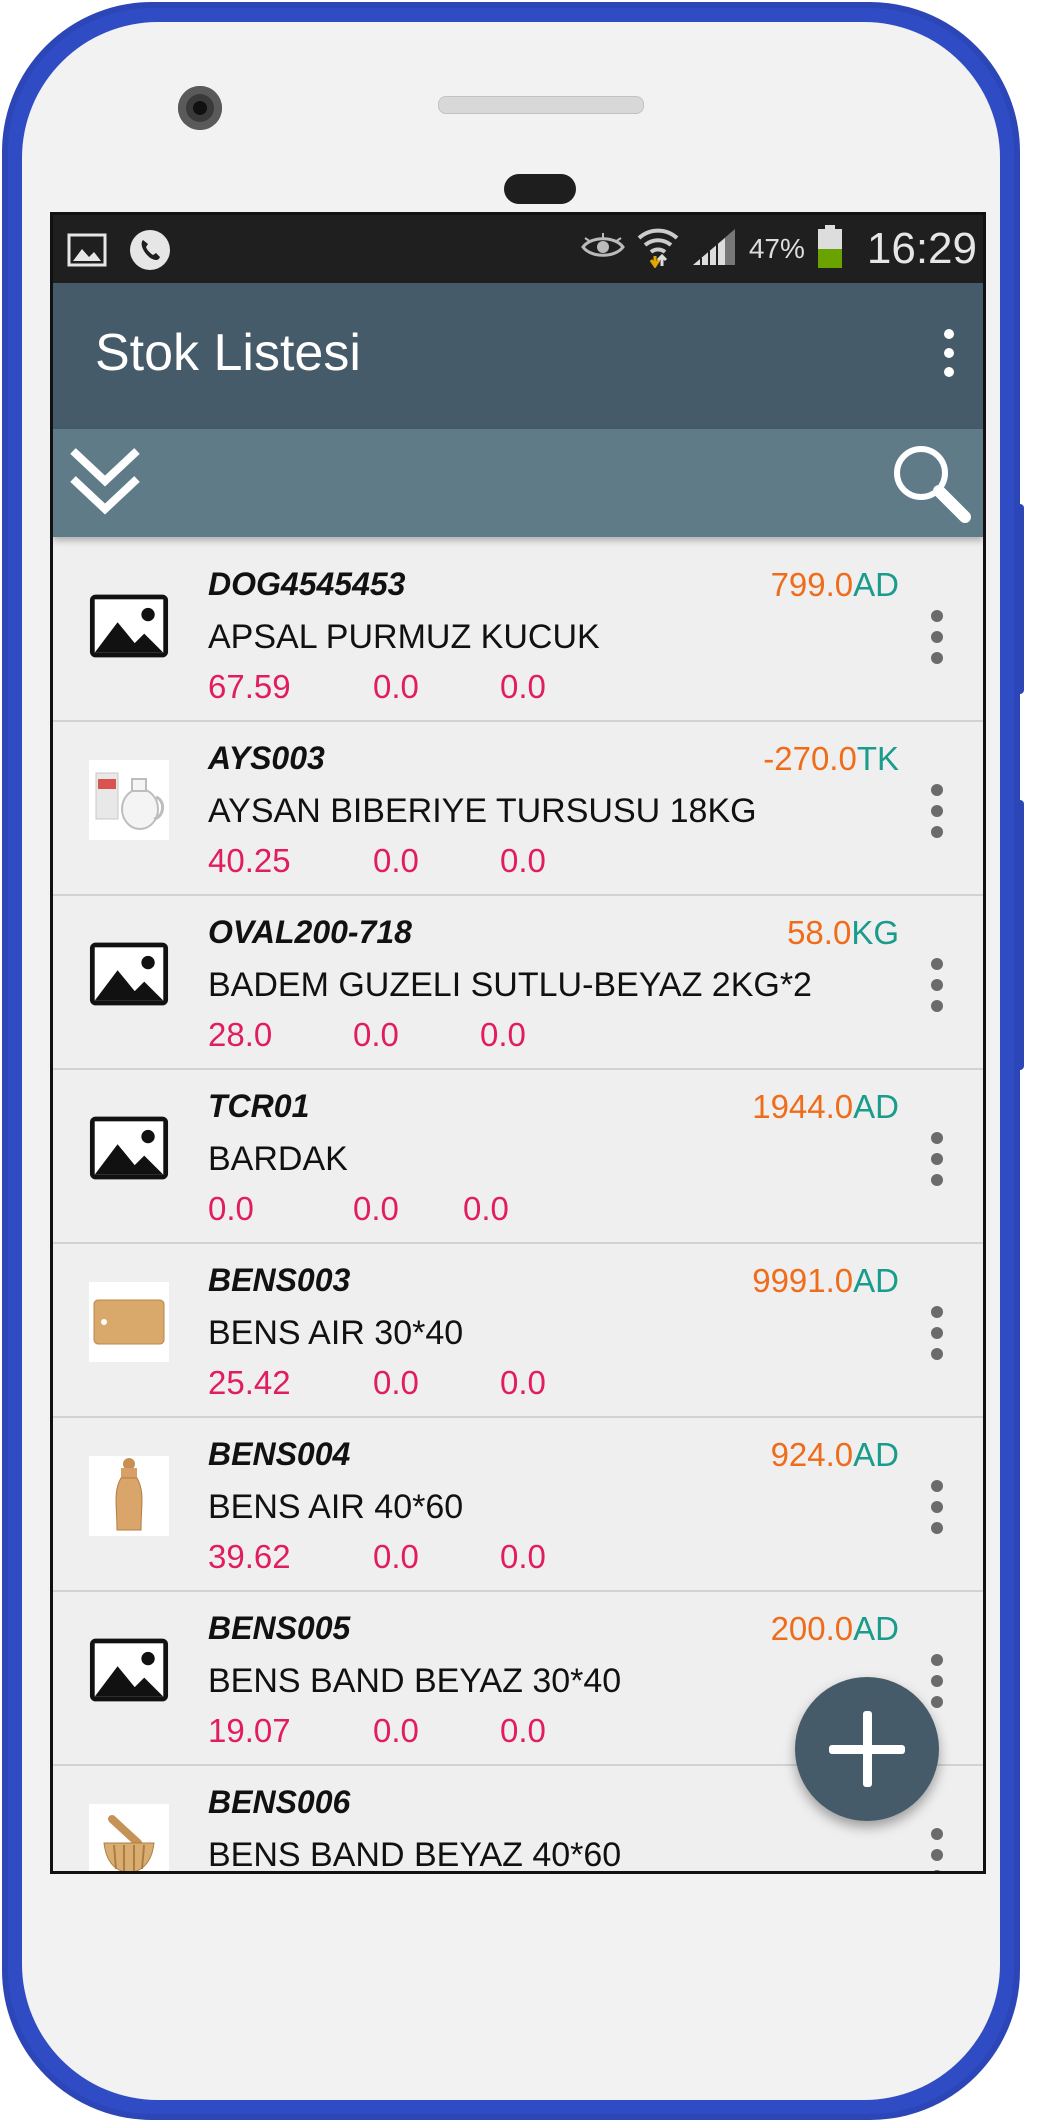 This screenshot has width=1046, height=2126. What do you see at coordinates (602, 249) in the screenshot?
I see `eye-icon` at bounding box center [602, 249].